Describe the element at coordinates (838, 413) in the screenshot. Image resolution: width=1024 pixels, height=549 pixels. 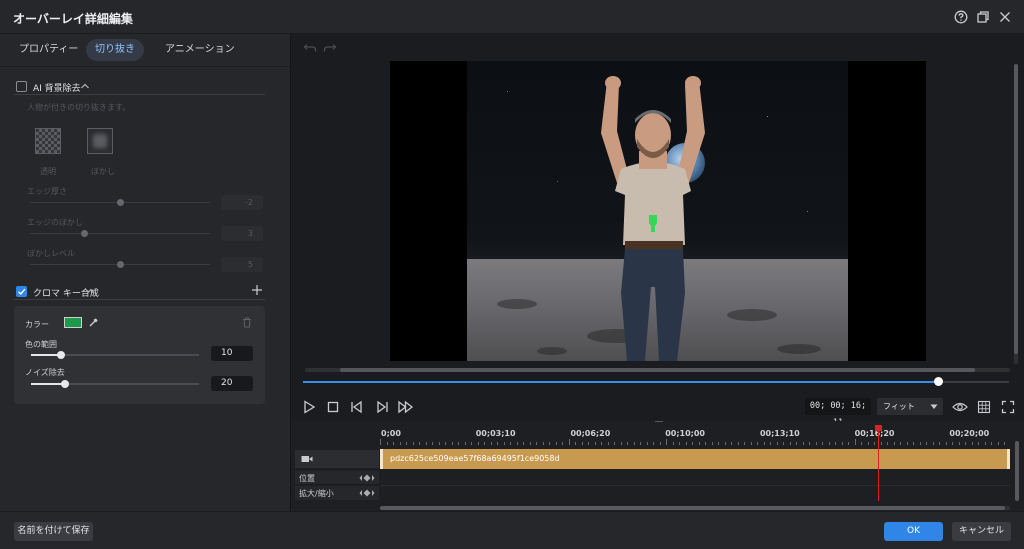
I see `timecode-display: 00; 00; 16; 11` at that location.